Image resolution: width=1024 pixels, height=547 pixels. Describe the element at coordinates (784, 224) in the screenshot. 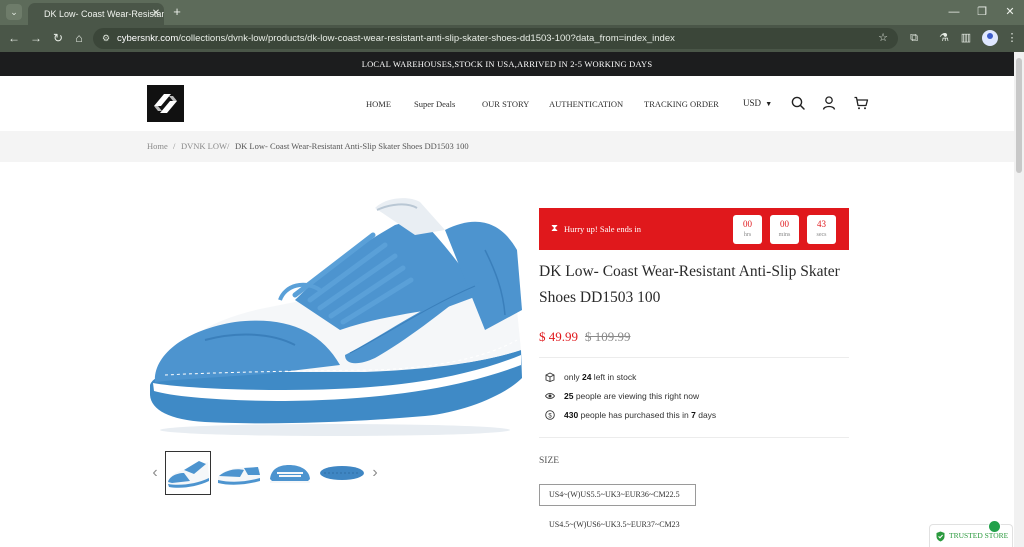

I see `countdown-minutes-value: 00` at that location.